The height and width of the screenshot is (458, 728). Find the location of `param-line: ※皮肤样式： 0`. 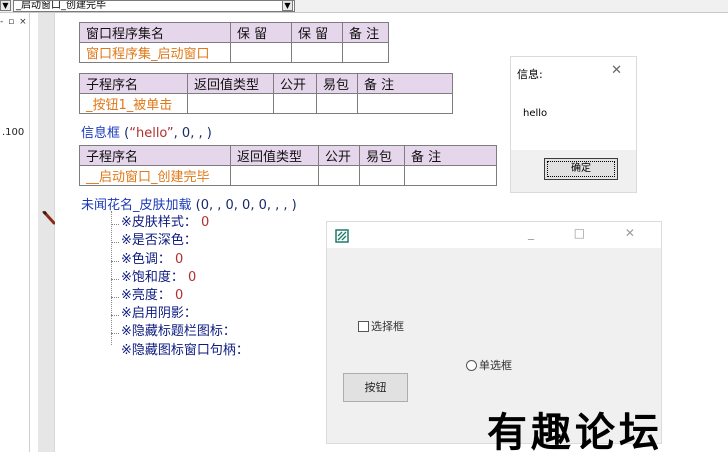

param-line: ※皮肤样式： 0 is located at coordinates (165, 220).